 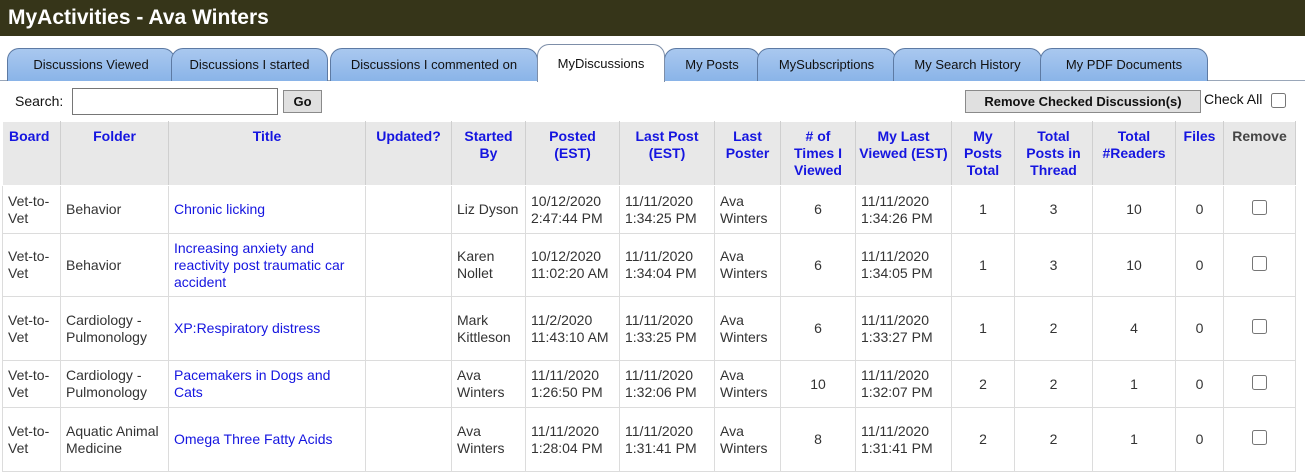 I want to click on cell-last-post: 11/11/2020 1:32:06 PM, so click(x=667, y=384).